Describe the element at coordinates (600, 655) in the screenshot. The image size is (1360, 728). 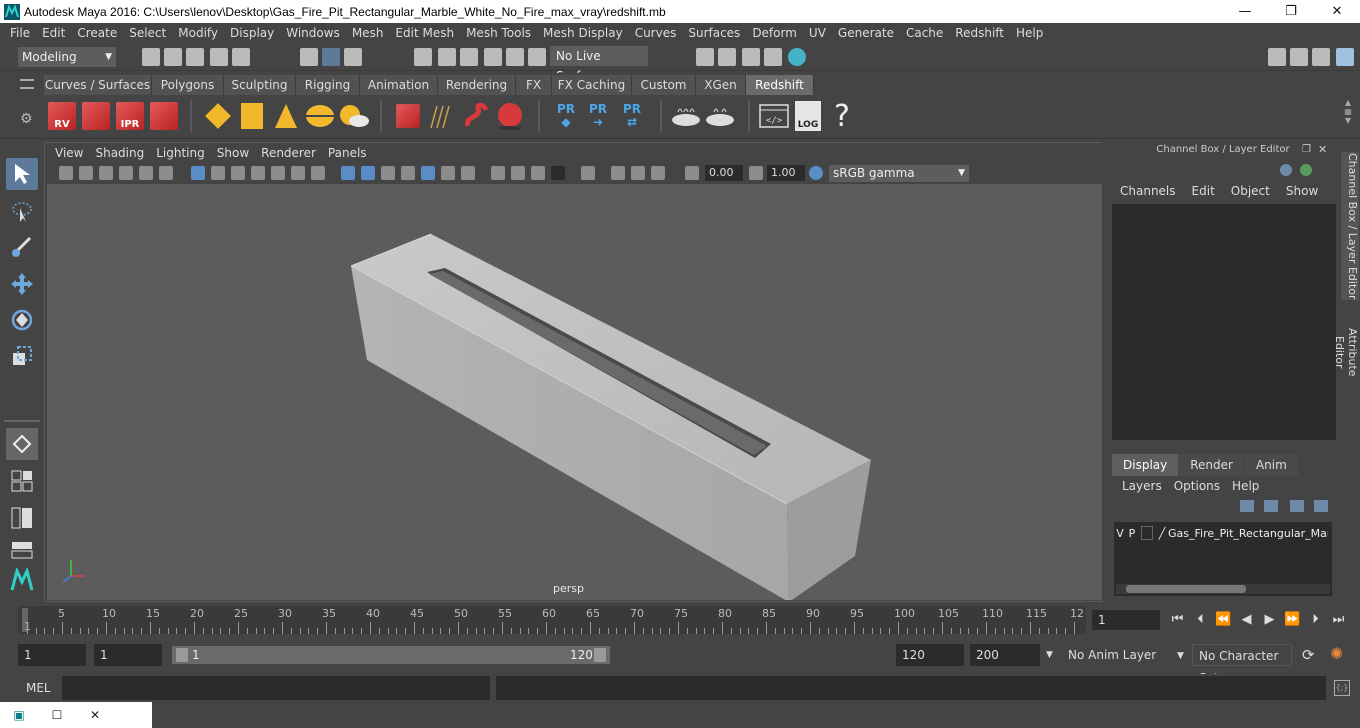
I see `range-end-handle` at that location.